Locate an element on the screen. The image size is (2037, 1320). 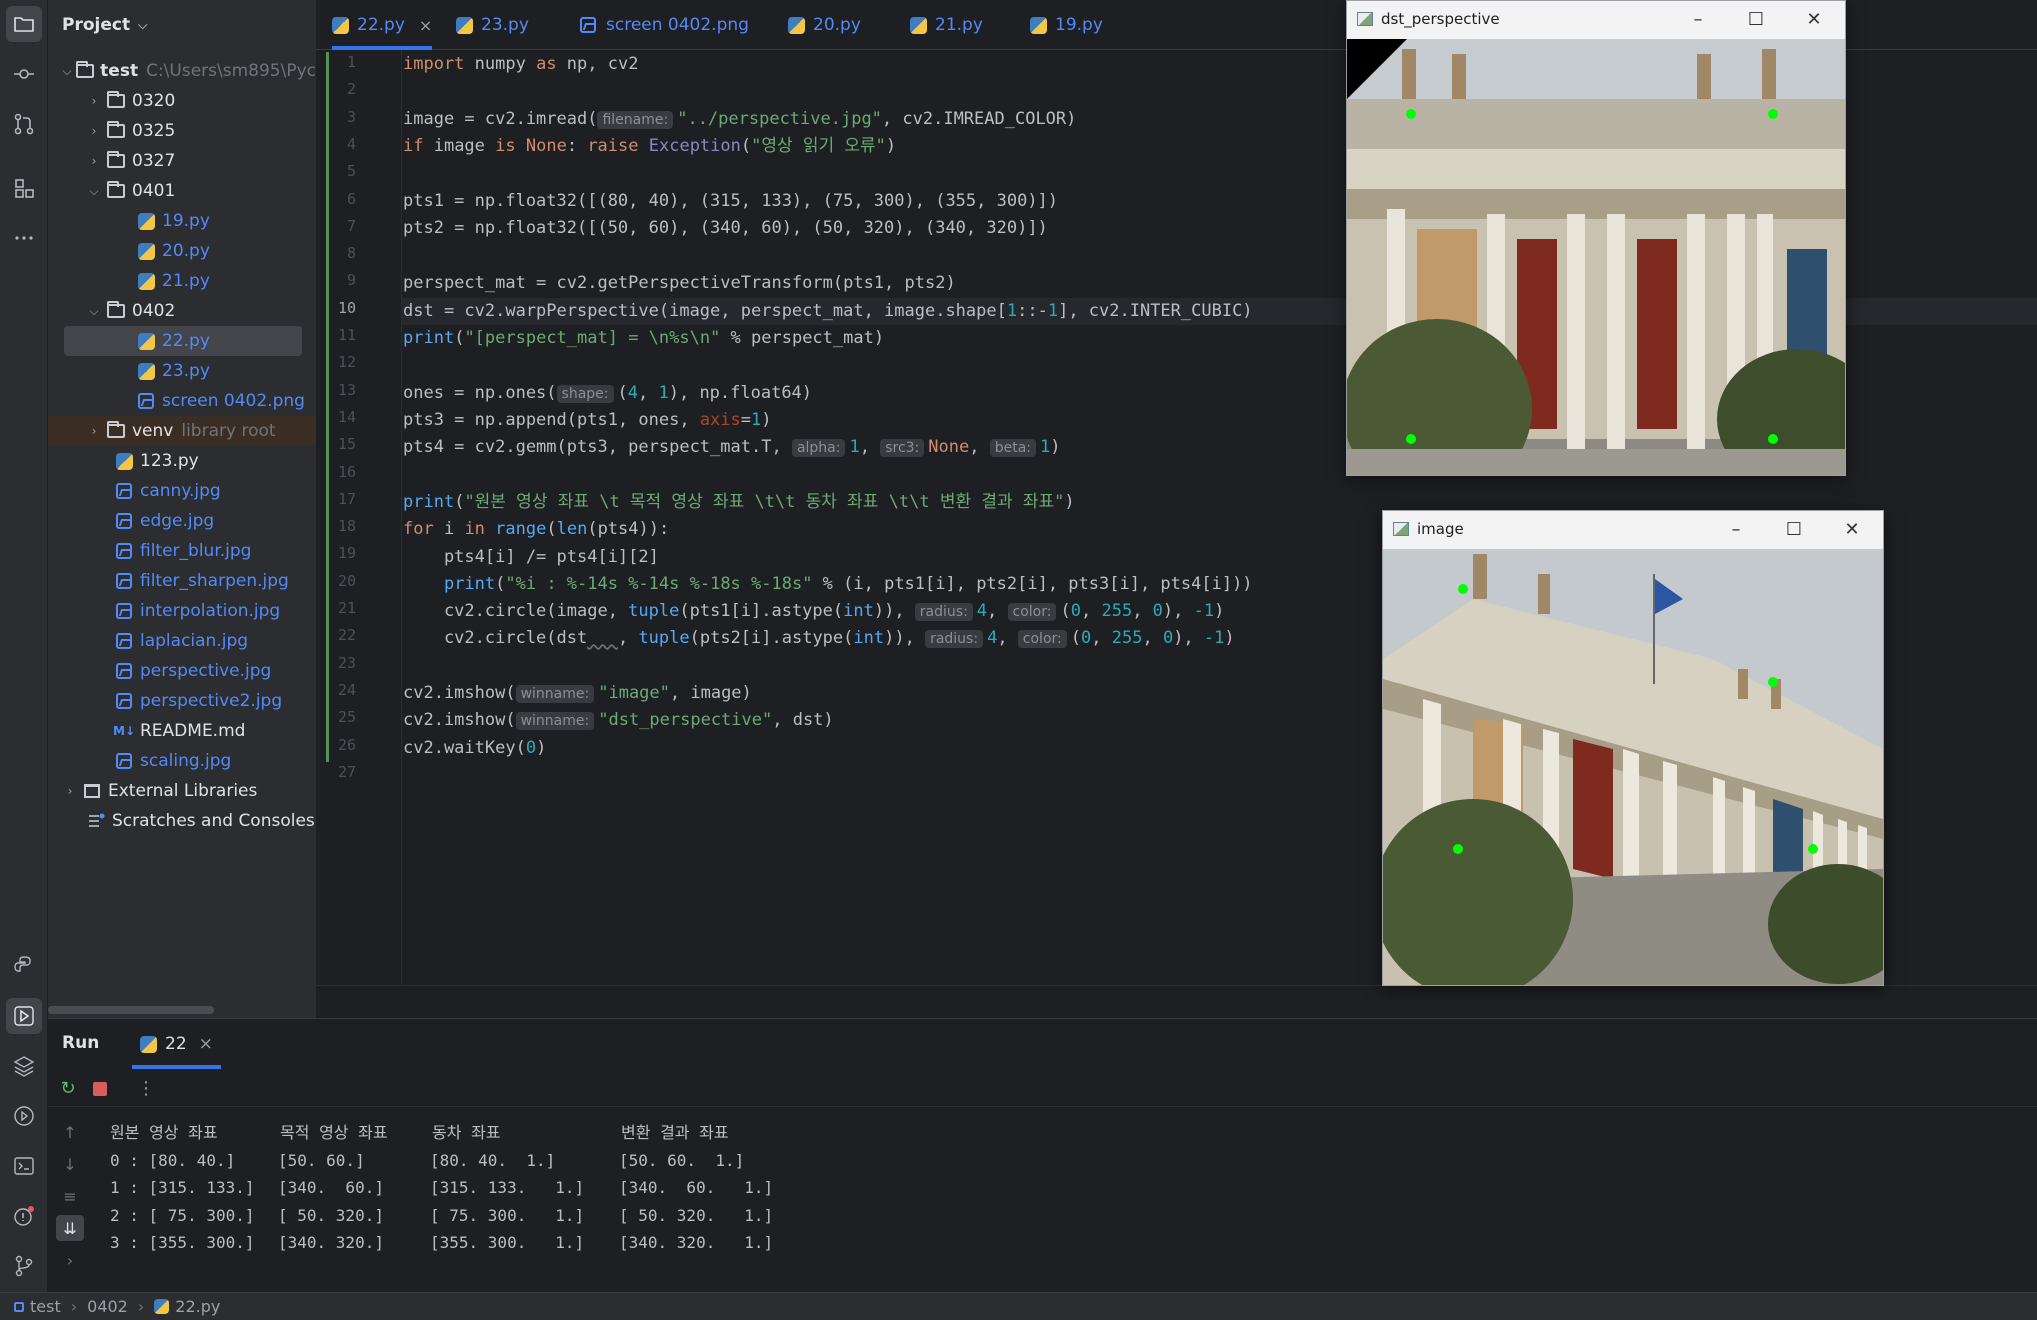
tree-item-perspective: perspective.jpg is located at coordinates (182, 671).